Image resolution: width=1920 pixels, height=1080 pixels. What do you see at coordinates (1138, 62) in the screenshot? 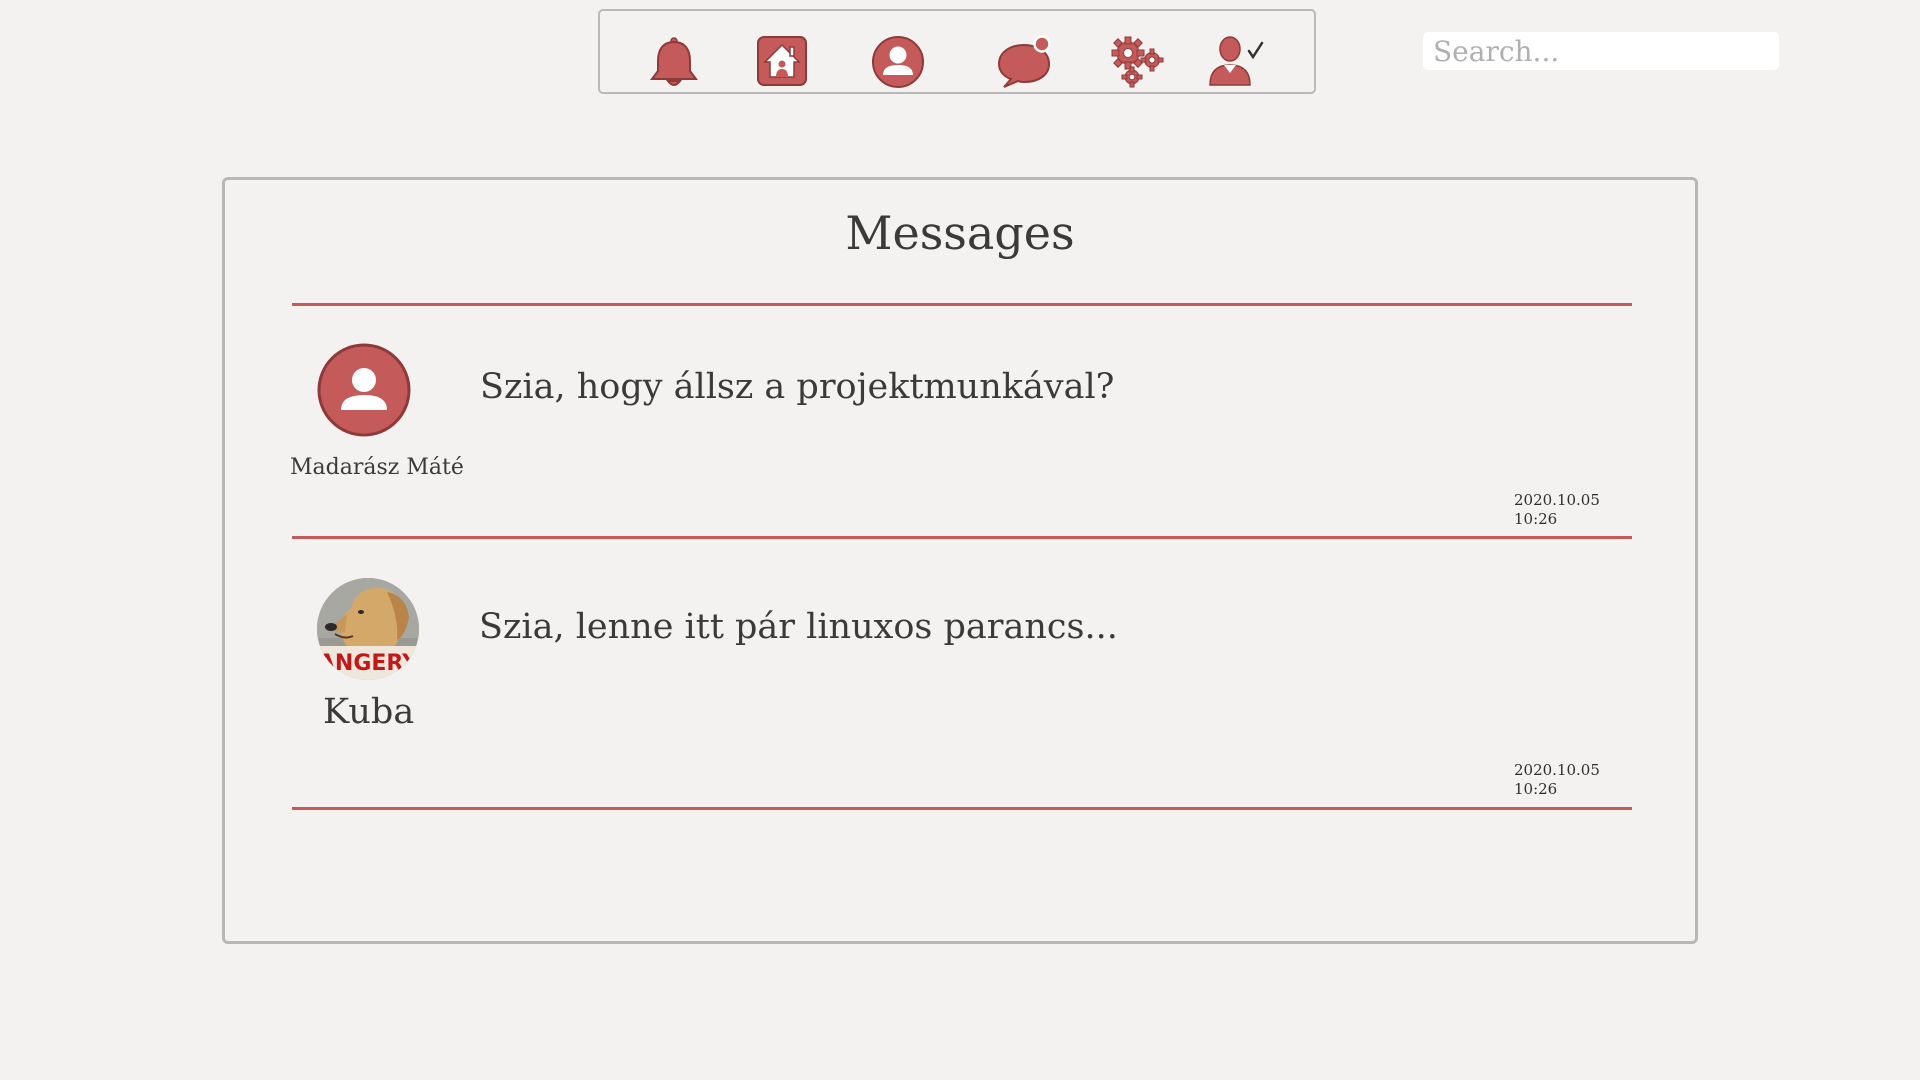
I see `settings-gears-icon` at bounding box center [1138, 62].